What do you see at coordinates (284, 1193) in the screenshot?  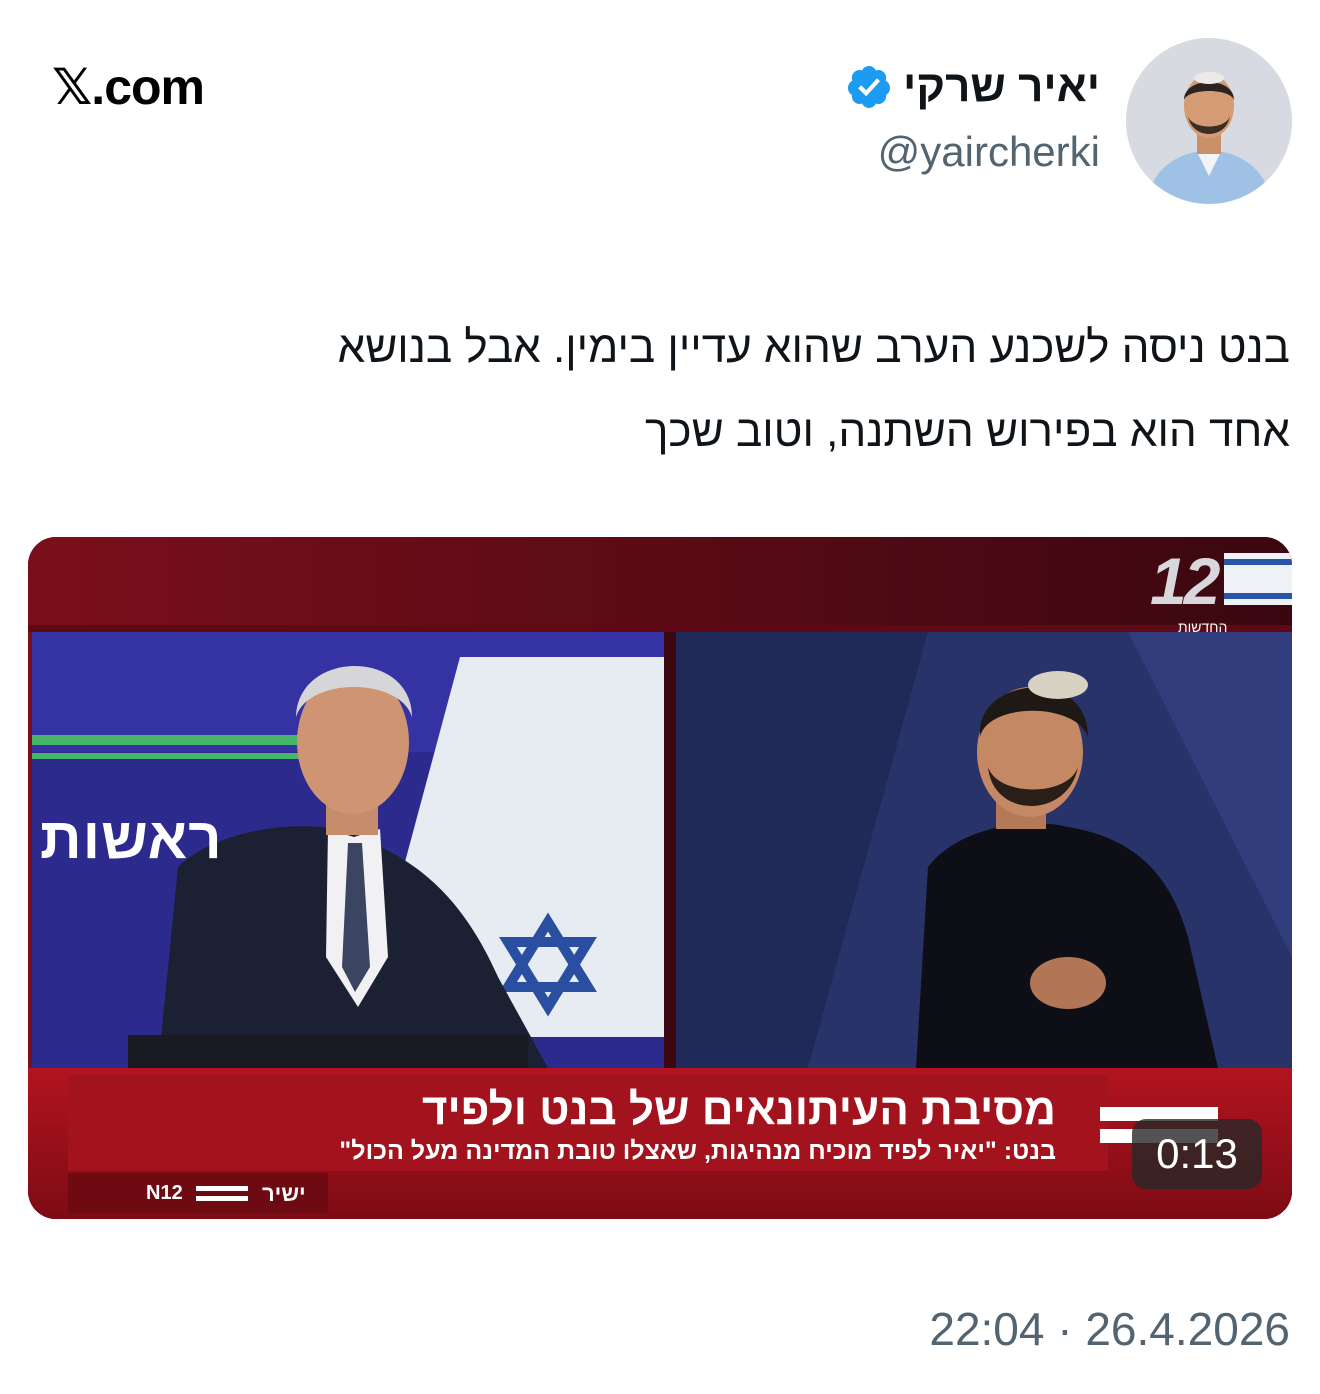 I see `live-label: ישיר` at bounding box center [284, 1193].